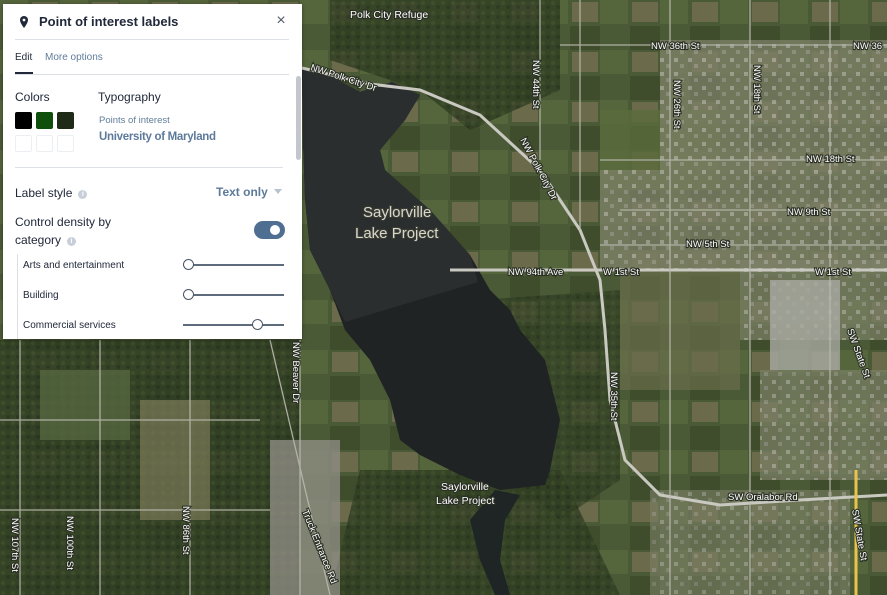 The image size is (887, 595). Describe the element at coordinates (69, 543) in the screenshot. I see `map-label-nw-100th-st: NW 100th St` at that location.